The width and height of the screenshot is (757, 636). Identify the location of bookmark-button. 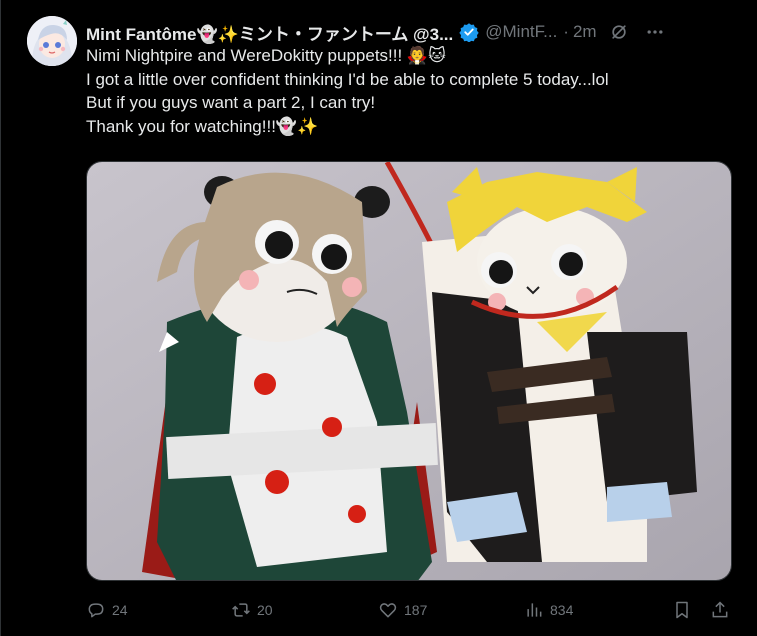
(682, 610).